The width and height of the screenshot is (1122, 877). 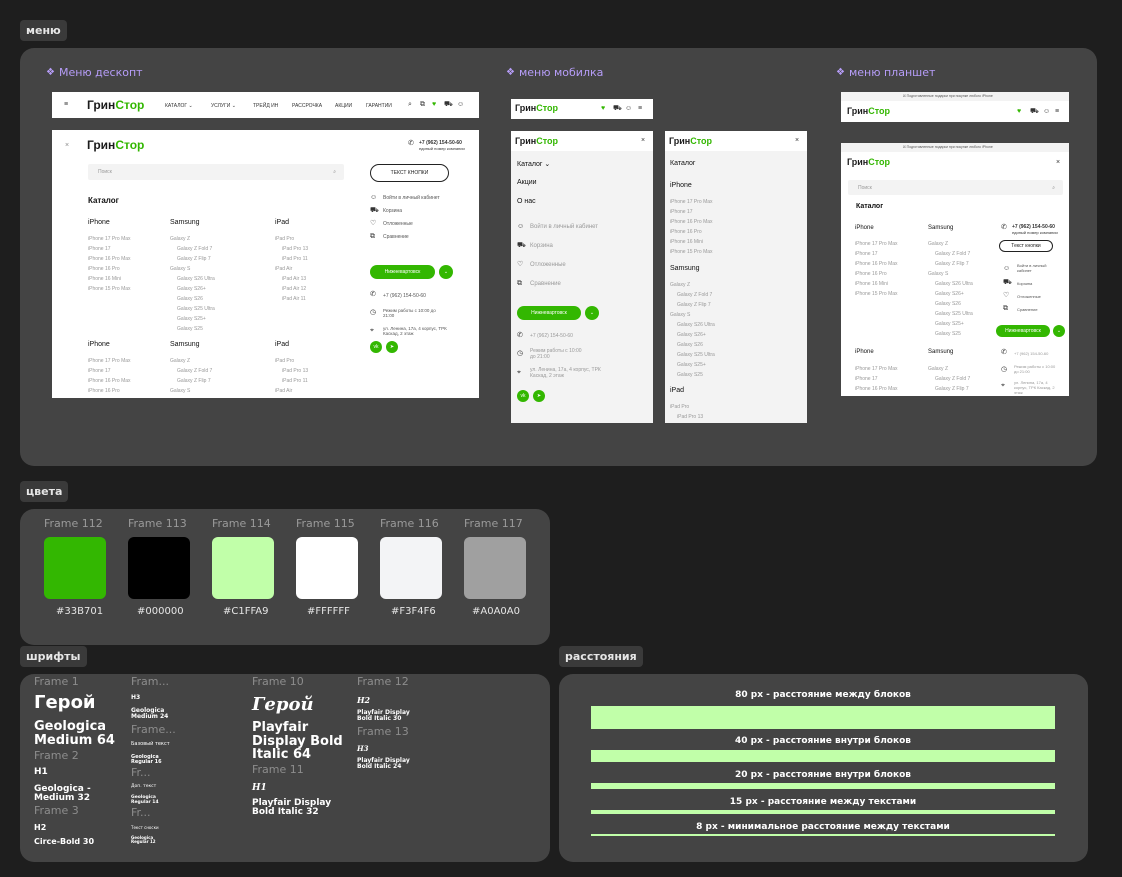 I want to click on text-button: ТЕКСТ КНОПКИ, so click(x=409, y=173).